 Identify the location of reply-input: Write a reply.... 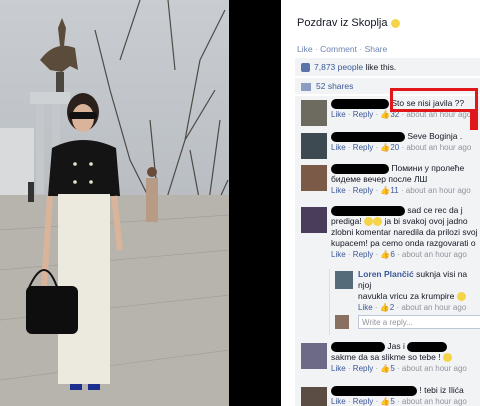
(419, 322).